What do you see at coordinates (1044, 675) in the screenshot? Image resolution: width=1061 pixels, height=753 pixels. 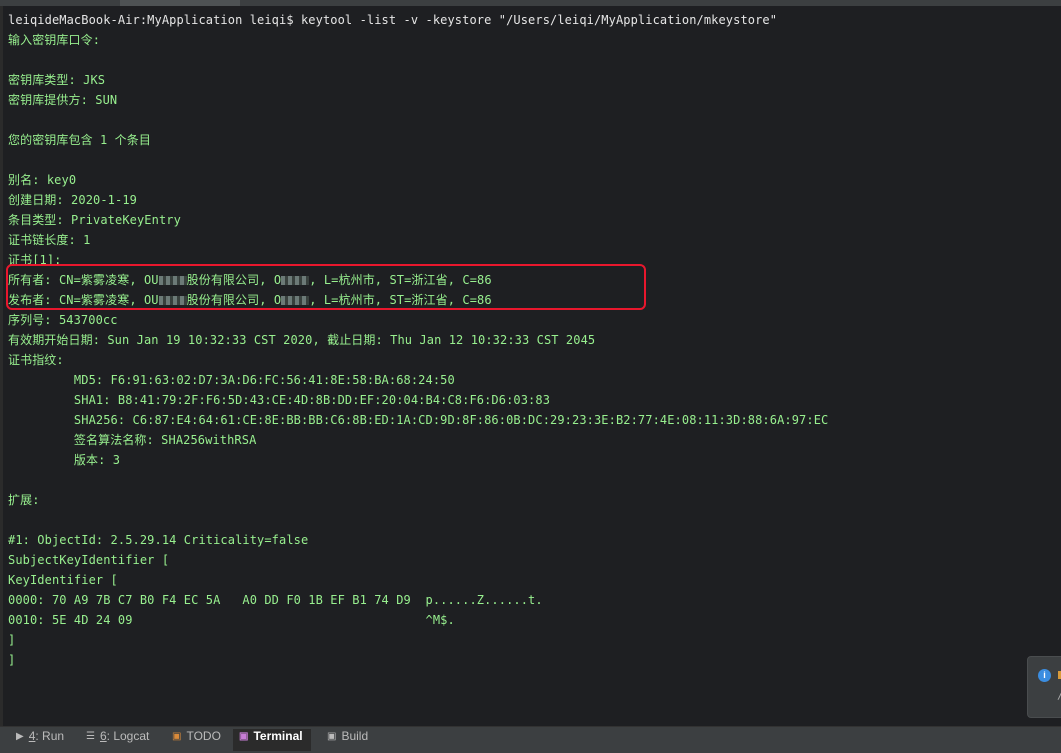 I see `info-icon: i` at bounding box center [1044, 675].